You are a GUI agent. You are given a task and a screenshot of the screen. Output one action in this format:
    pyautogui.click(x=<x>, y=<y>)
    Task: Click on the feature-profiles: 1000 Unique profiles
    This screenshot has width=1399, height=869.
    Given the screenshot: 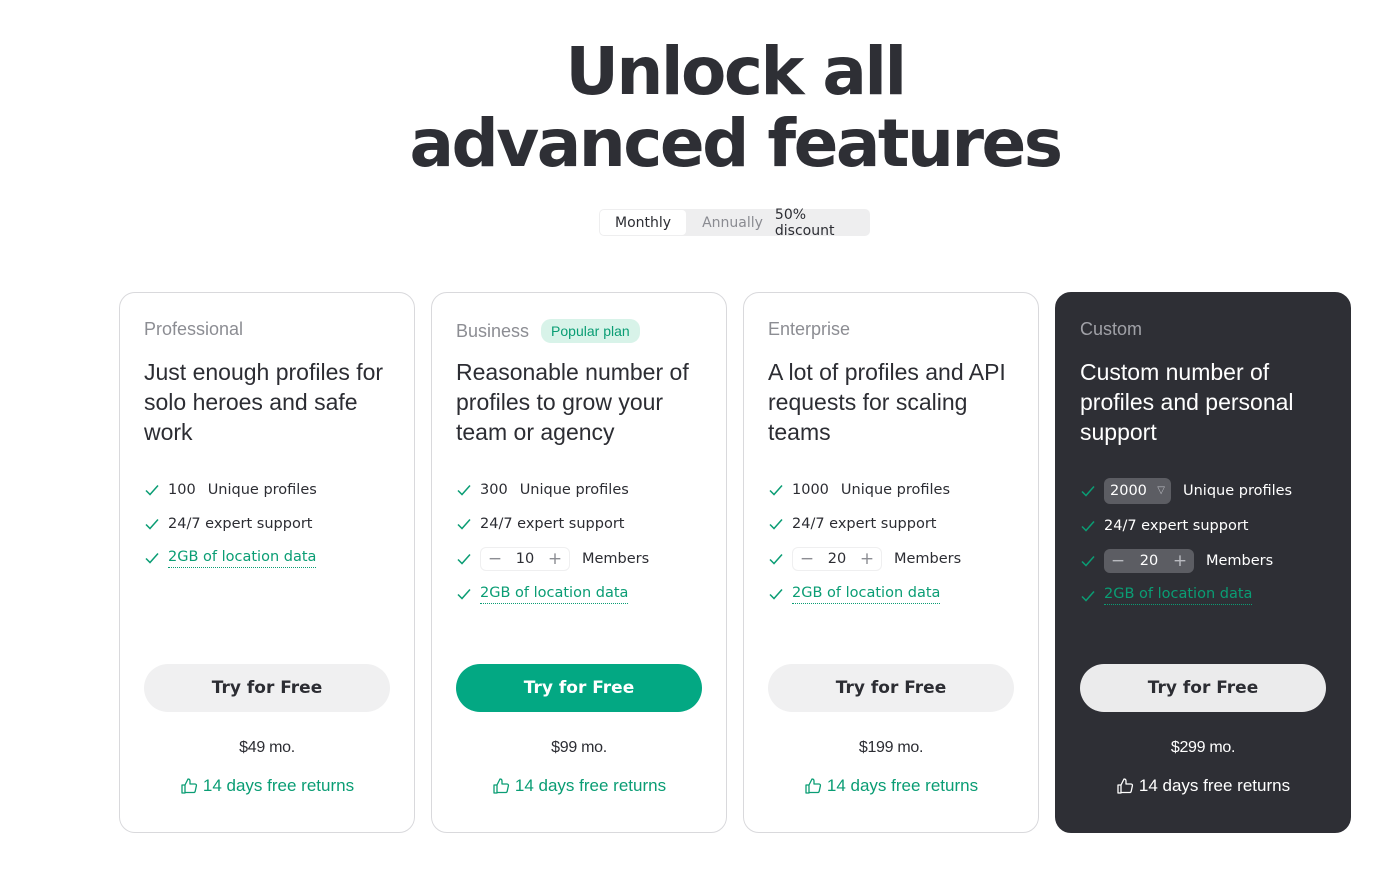 What is the action you would take?
    pyautogui.click(x=898, y=490)
    